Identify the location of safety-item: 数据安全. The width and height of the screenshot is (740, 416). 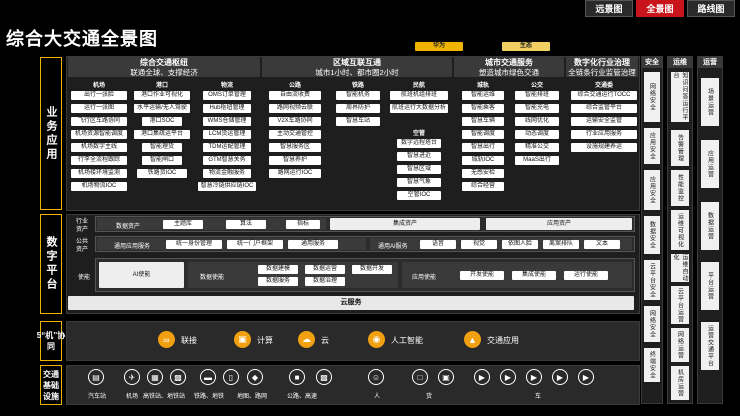
(652, 235).